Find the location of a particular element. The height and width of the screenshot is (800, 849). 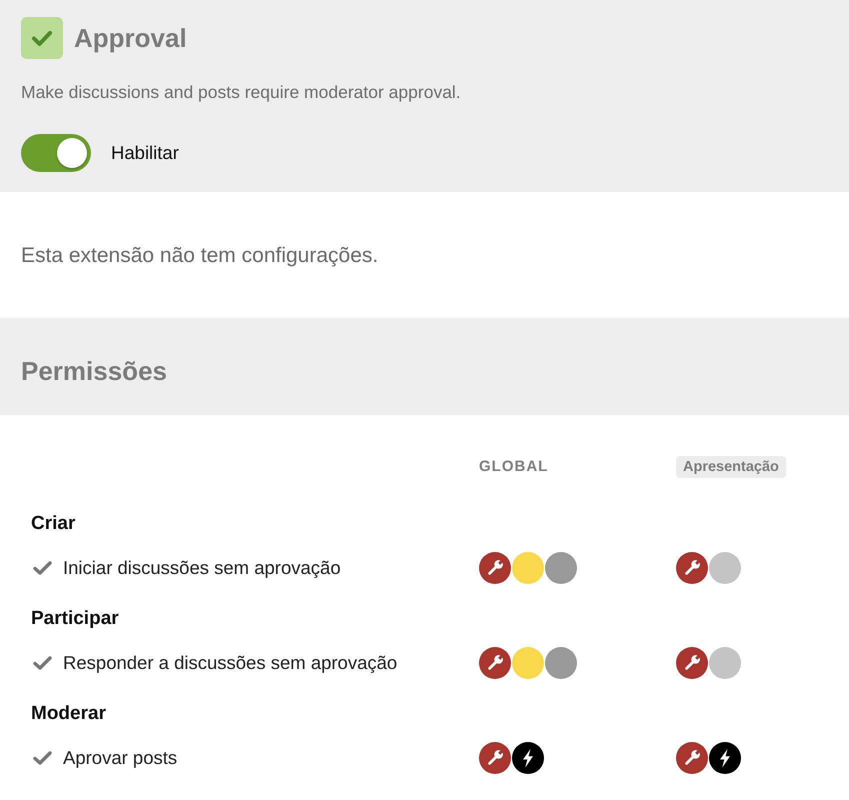

permission-label: Iniciar discussões sem aprovação is located at coordinates (202, 568).